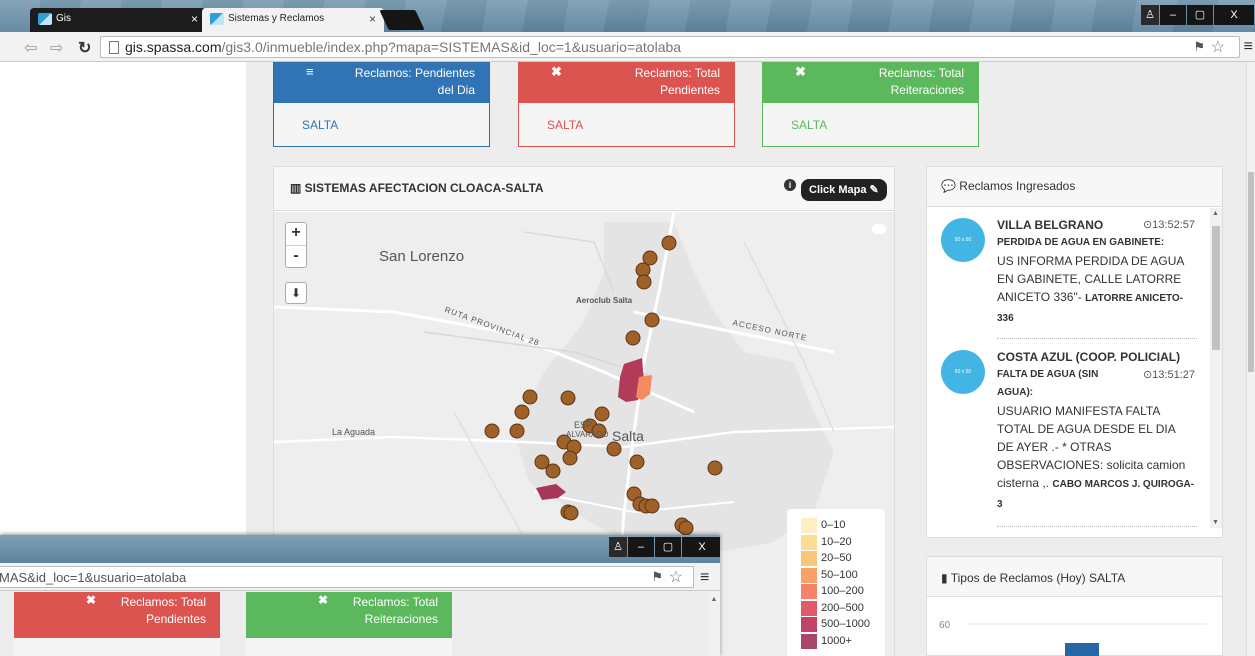  What do you see at coordinates (836, 558) in the screenshot?
I see `legend-label: 20–50` at bounding box center [836, 558].